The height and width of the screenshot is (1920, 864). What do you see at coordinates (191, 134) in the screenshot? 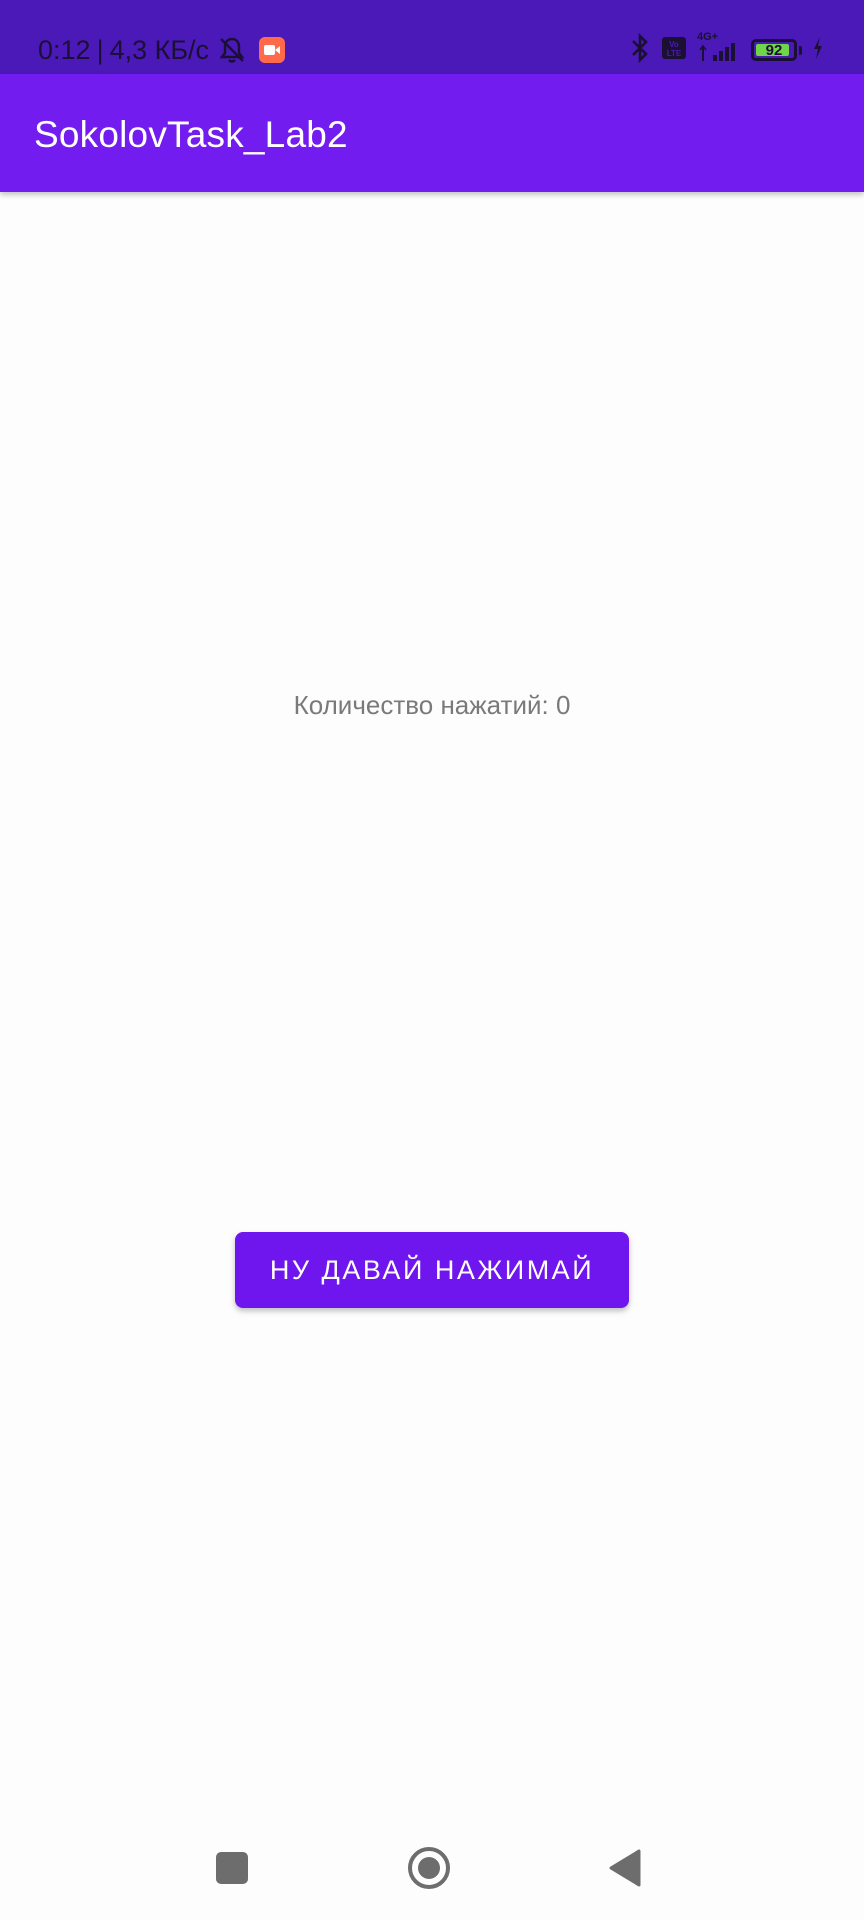
I see `app-title: SokolovTask_Lab2` at bounding box center [191, 134].